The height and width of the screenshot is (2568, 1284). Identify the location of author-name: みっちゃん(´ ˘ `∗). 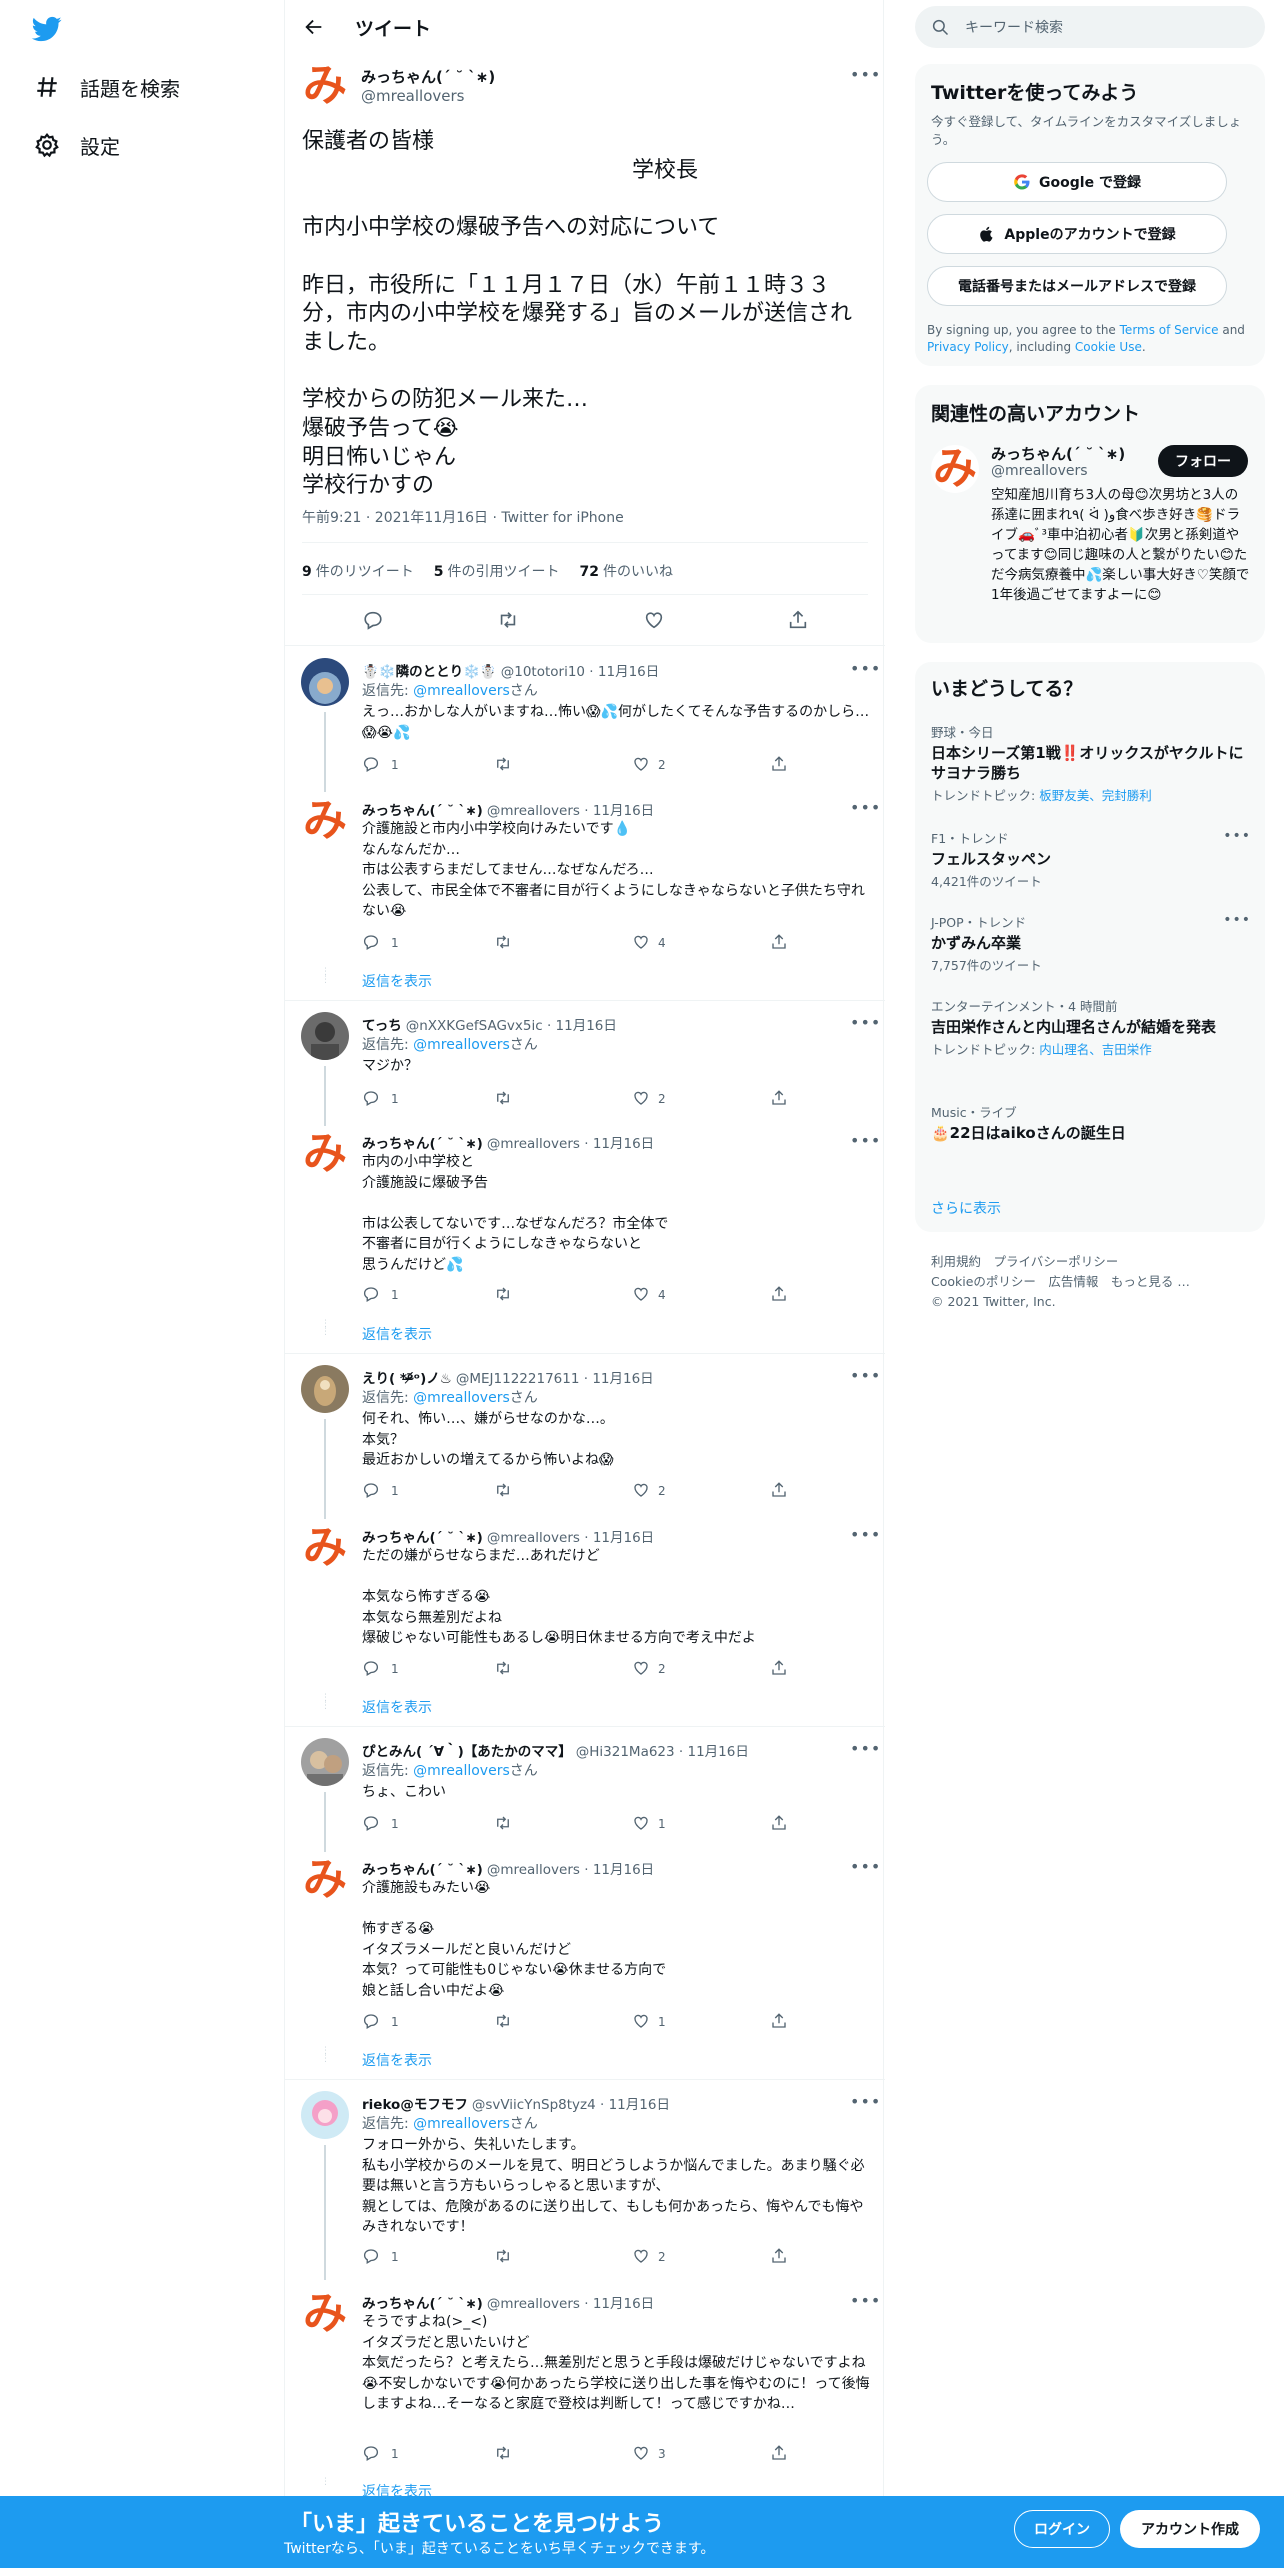
(428, 76).